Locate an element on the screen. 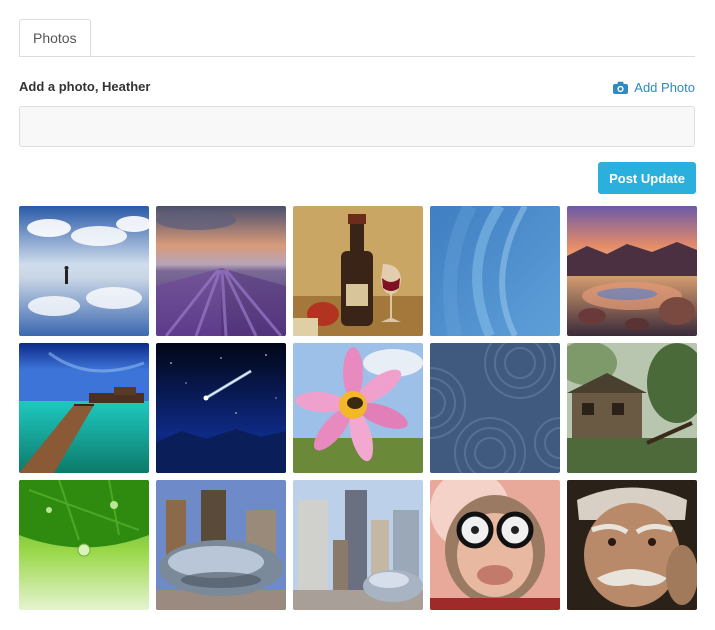 This screenshot has width=715, height=630. add-photo-link: Add Photo is located at coordinates (654, 87).